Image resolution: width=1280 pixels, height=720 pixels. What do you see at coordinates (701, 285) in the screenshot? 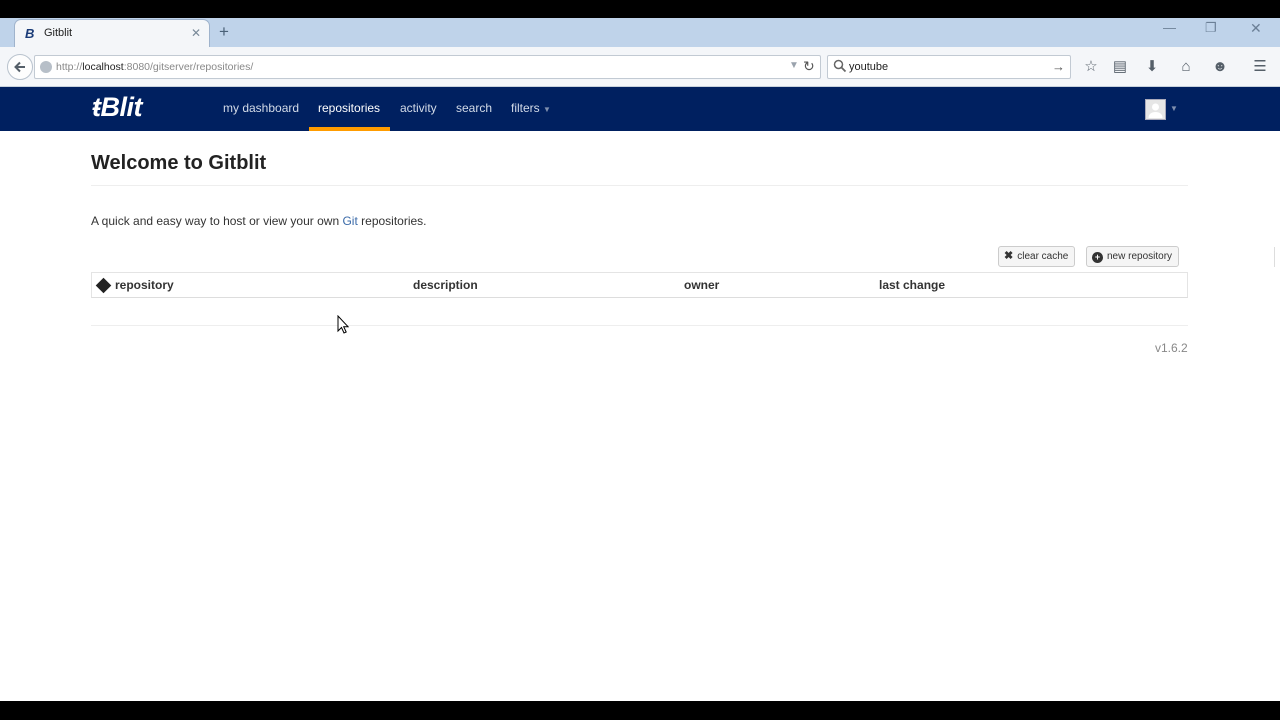
I see `column-owner: owner` at bounding box center [701, 285].